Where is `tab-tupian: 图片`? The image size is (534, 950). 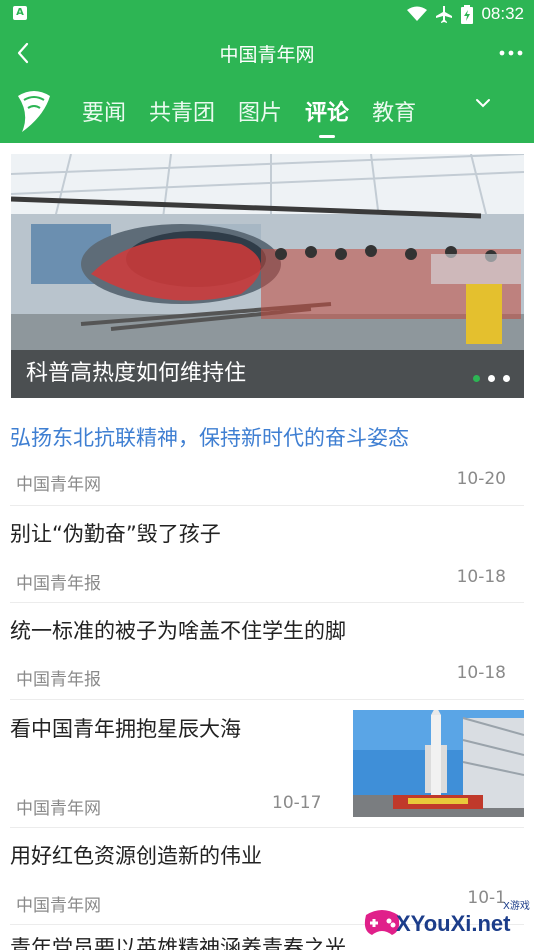 tab-tupian: 图片 is located at coordinates (260, 111).